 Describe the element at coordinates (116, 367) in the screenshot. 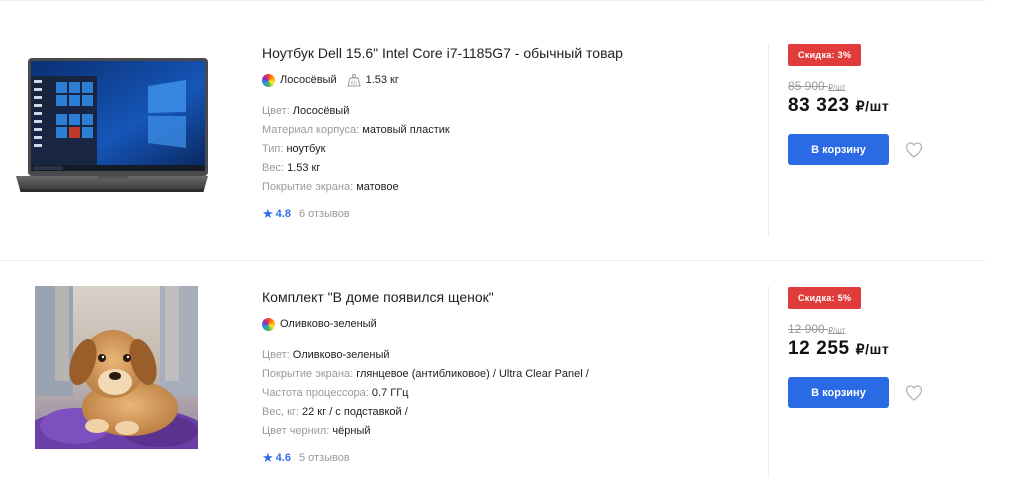

I see `product-image-puppy` at that location.